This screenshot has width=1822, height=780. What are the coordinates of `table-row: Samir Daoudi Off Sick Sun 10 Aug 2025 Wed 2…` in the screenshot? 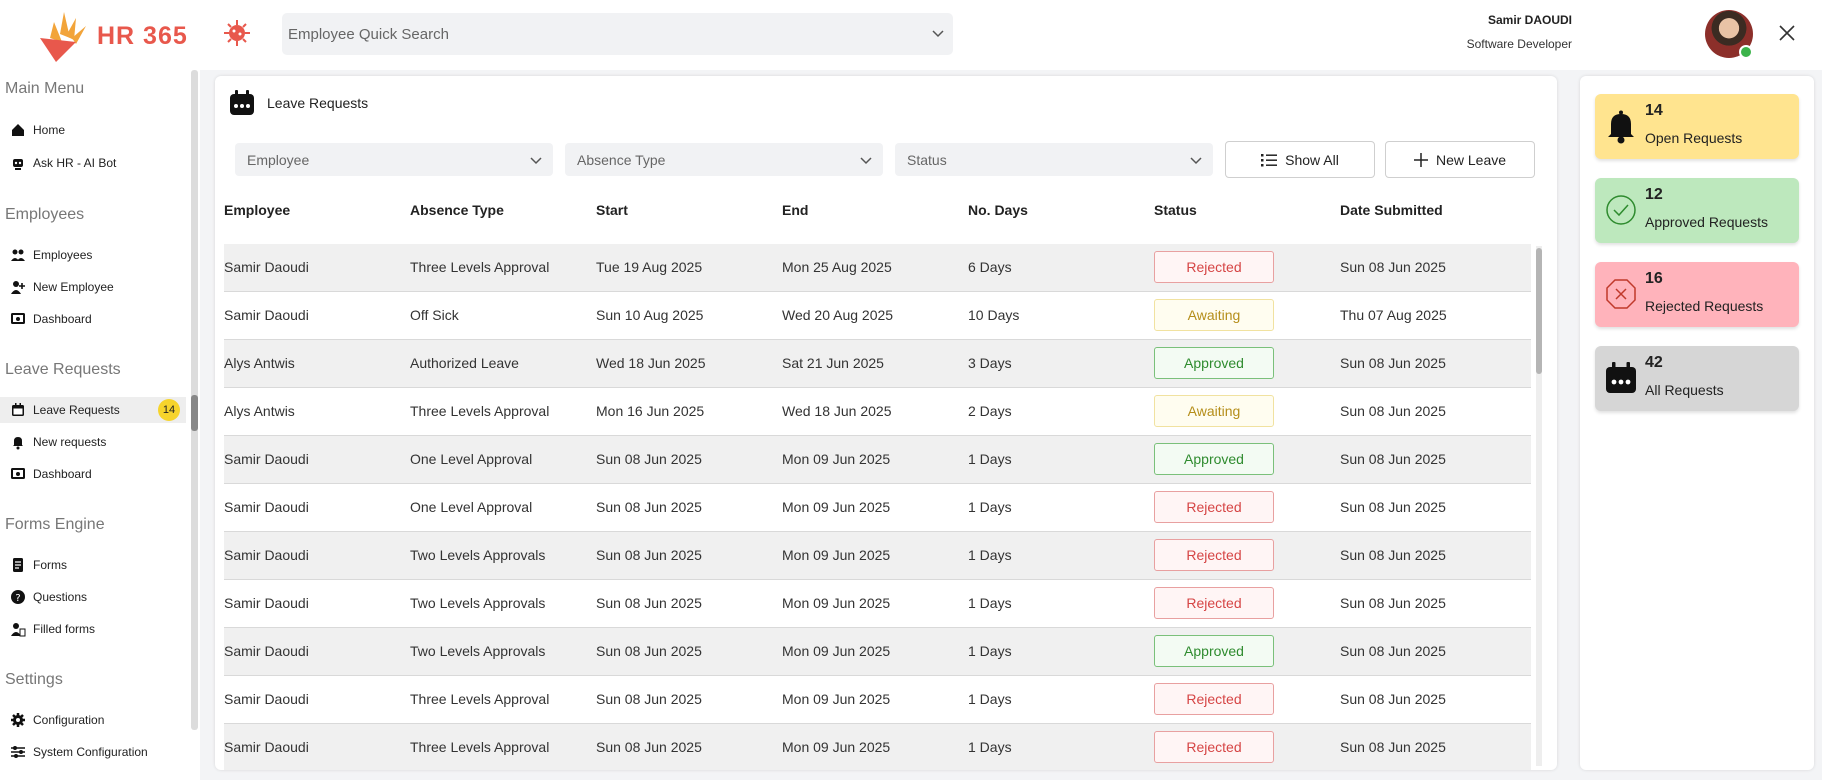 It's located at (877, 316).